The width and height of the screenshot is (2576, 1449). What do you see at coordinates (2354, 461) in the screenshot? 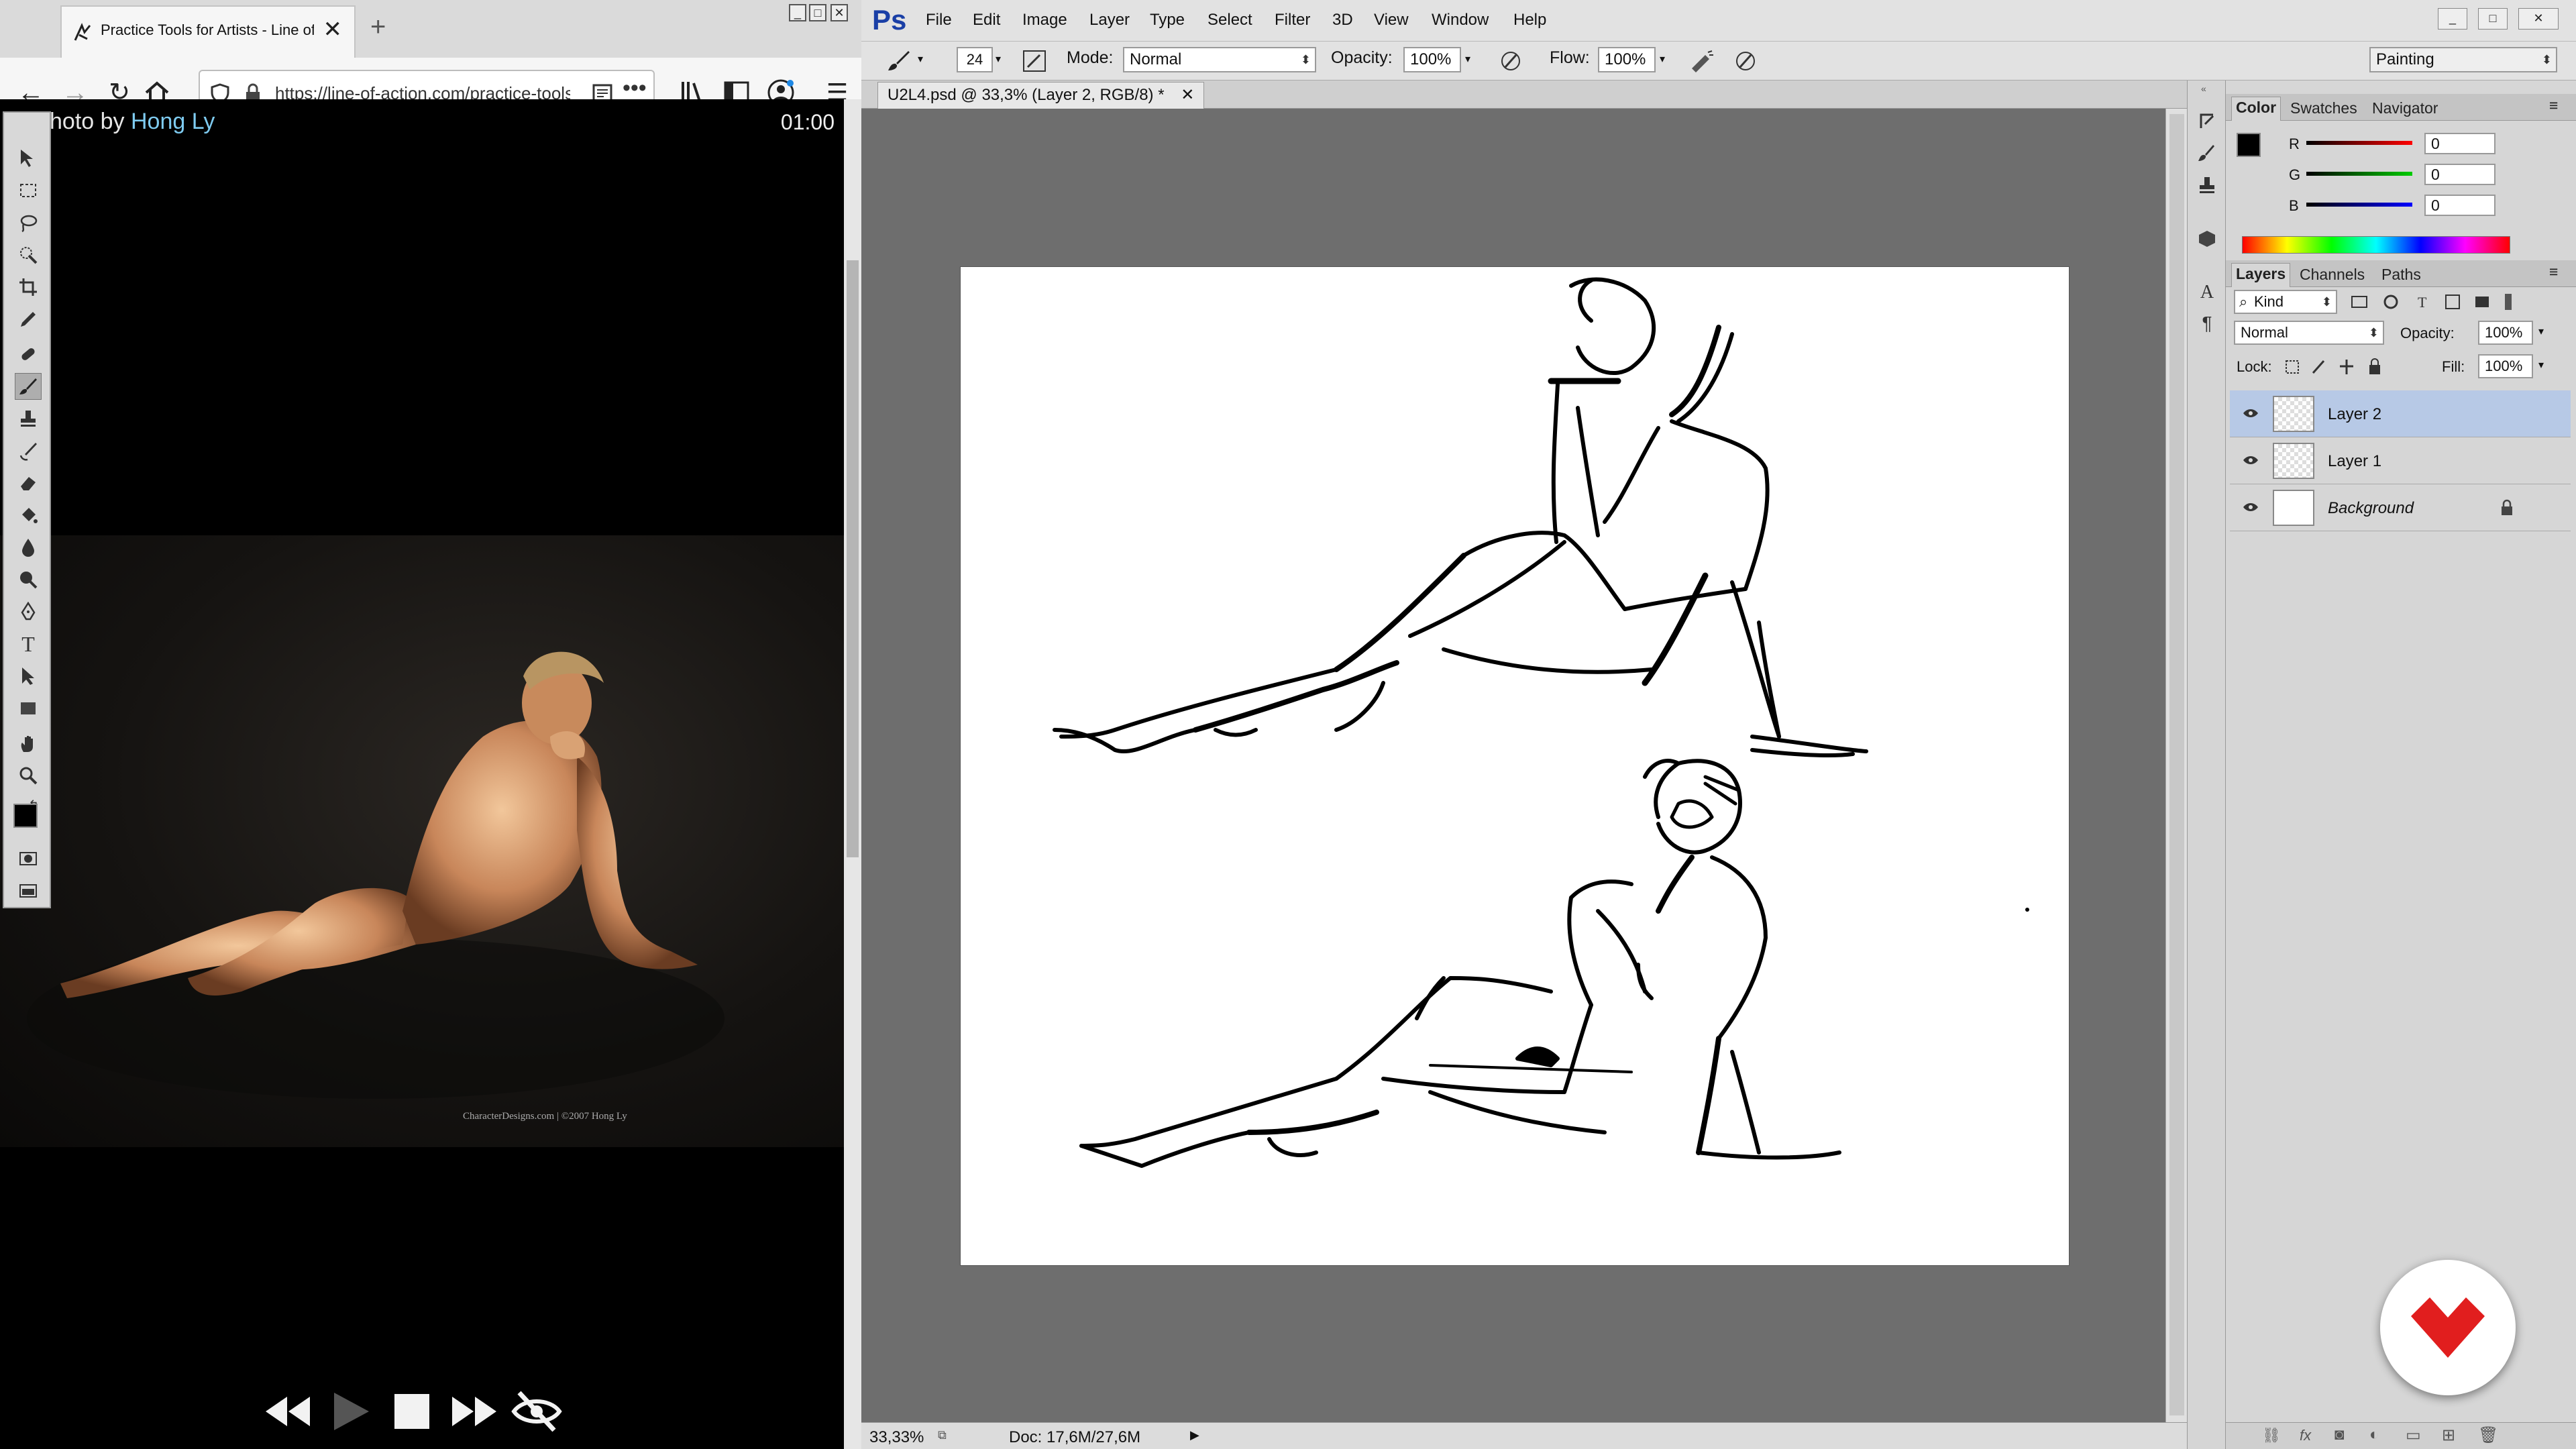
I see `layer-name: Layer 1` at bounding box center [2354, 461].